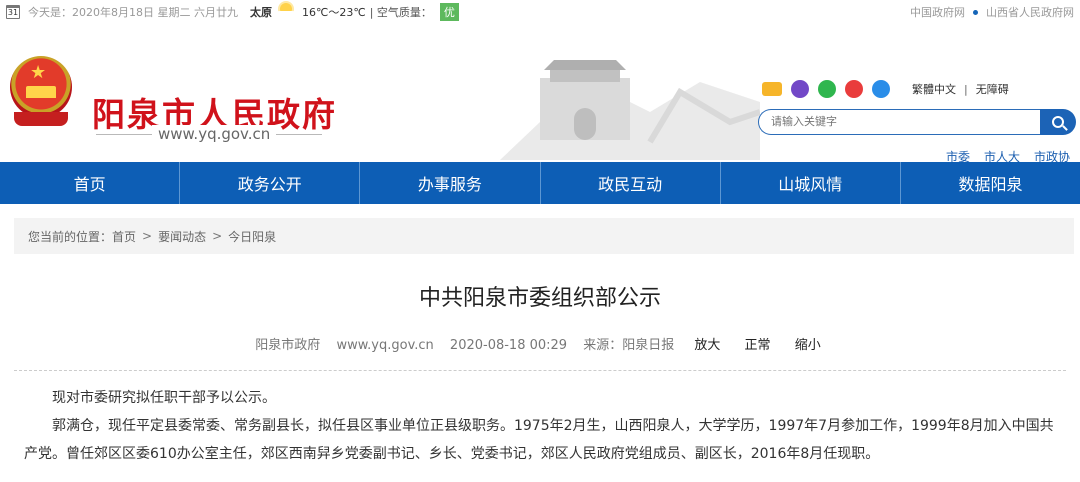 The image size is (1080, 482). What do you see at coordinates (629, 345) in the screenshot?
I see `article-source: 来源：阳泉日报` at bounding box center [629, 345].